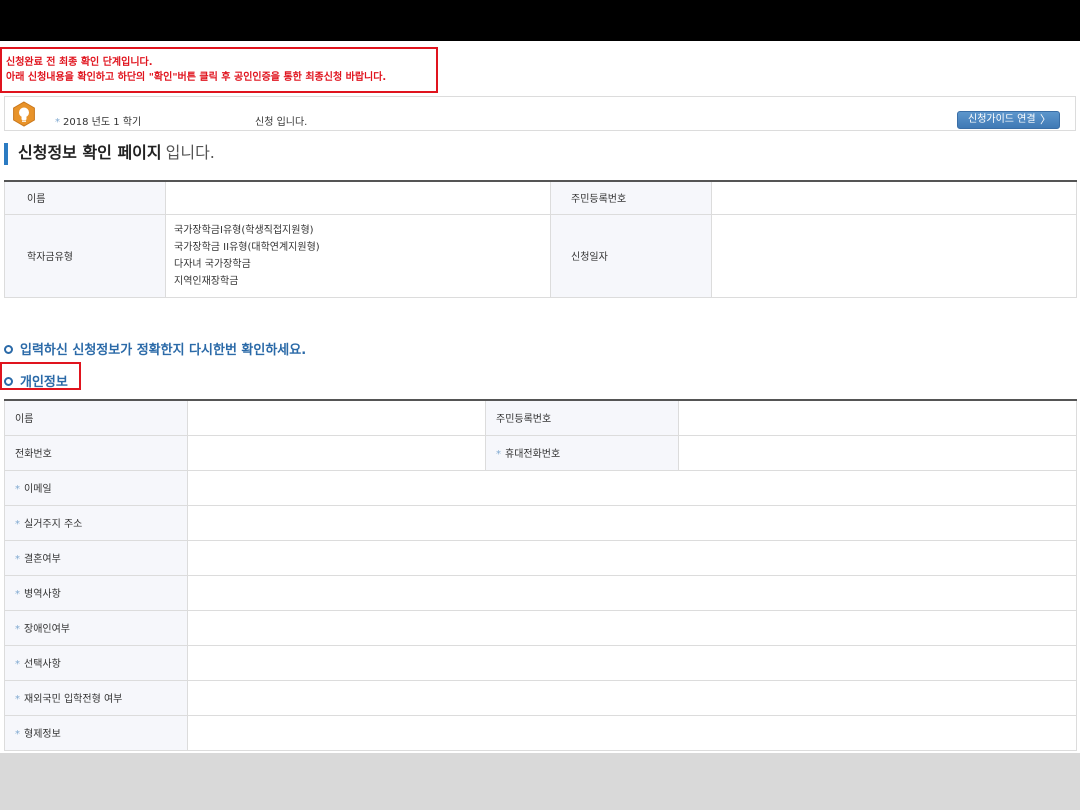  Describe the element at coordinates (206, 281) in the screenshot. I see `scholarship-type-item: 지역인재장학금` at that location.